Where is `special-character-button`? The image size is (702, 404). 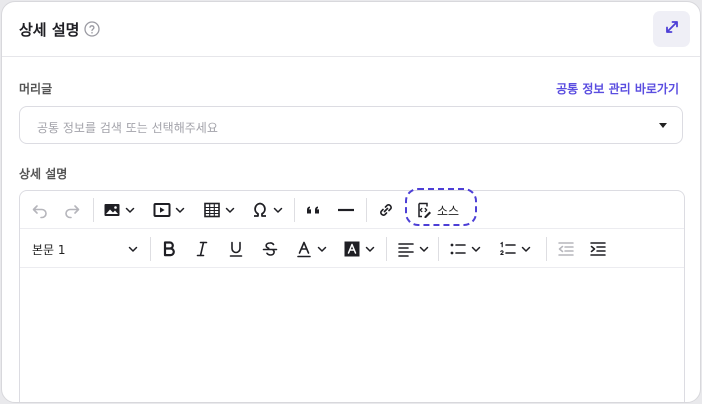
special-character-button is located at coordinates (266, 210).